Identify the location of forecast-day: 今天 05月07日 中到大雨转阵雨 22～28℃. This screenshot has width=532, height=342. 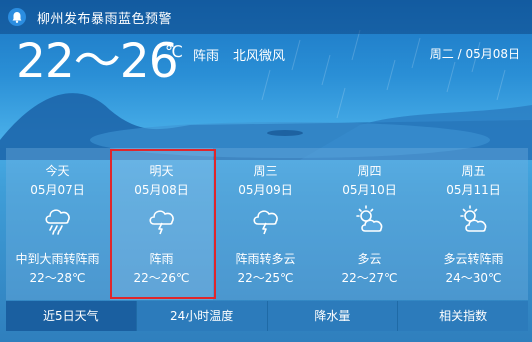
(57, 224).